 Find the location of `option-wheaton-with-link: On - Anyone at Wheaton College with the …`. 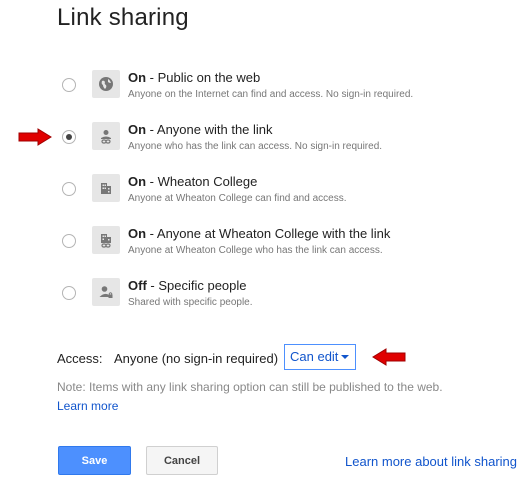

option-wheaton-with-link: On - Anyone at Wheaton College with the … is located at coordinates (263, 248).